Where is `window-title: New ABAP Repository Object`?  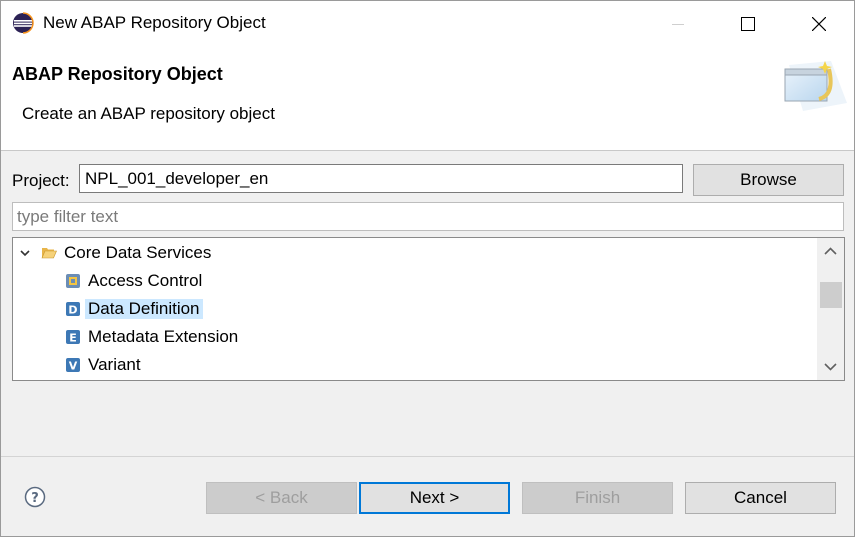 window-title: New ABAP Repository Object is located at coordinates (154, 22).